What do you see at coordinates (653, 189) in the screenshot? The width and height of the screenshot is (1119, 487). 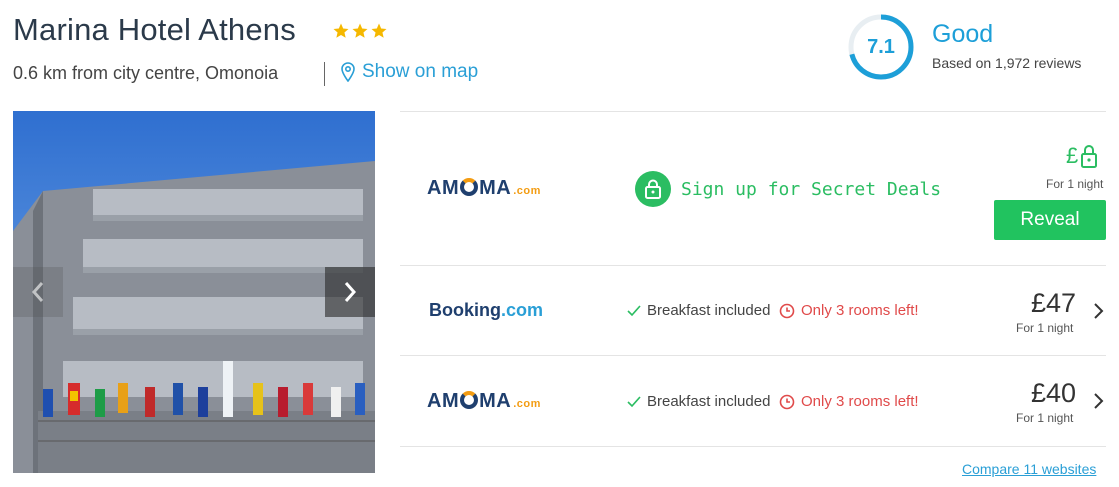 I see `lock-icon` at bounding box center [653, 189].